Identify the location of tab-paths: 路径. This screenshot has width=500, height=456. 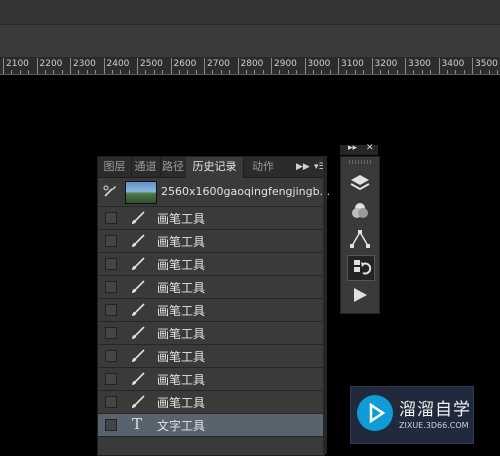
(173, 167).